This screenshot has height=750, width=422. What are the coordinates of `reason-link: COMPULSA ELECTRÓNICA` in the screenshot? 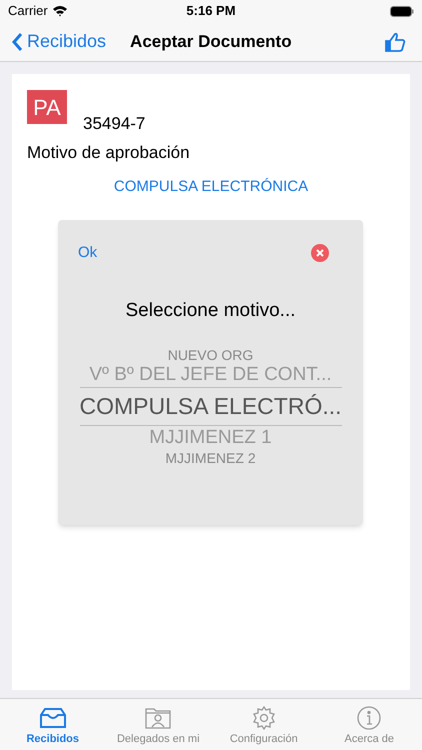 It's located at (211, 187).